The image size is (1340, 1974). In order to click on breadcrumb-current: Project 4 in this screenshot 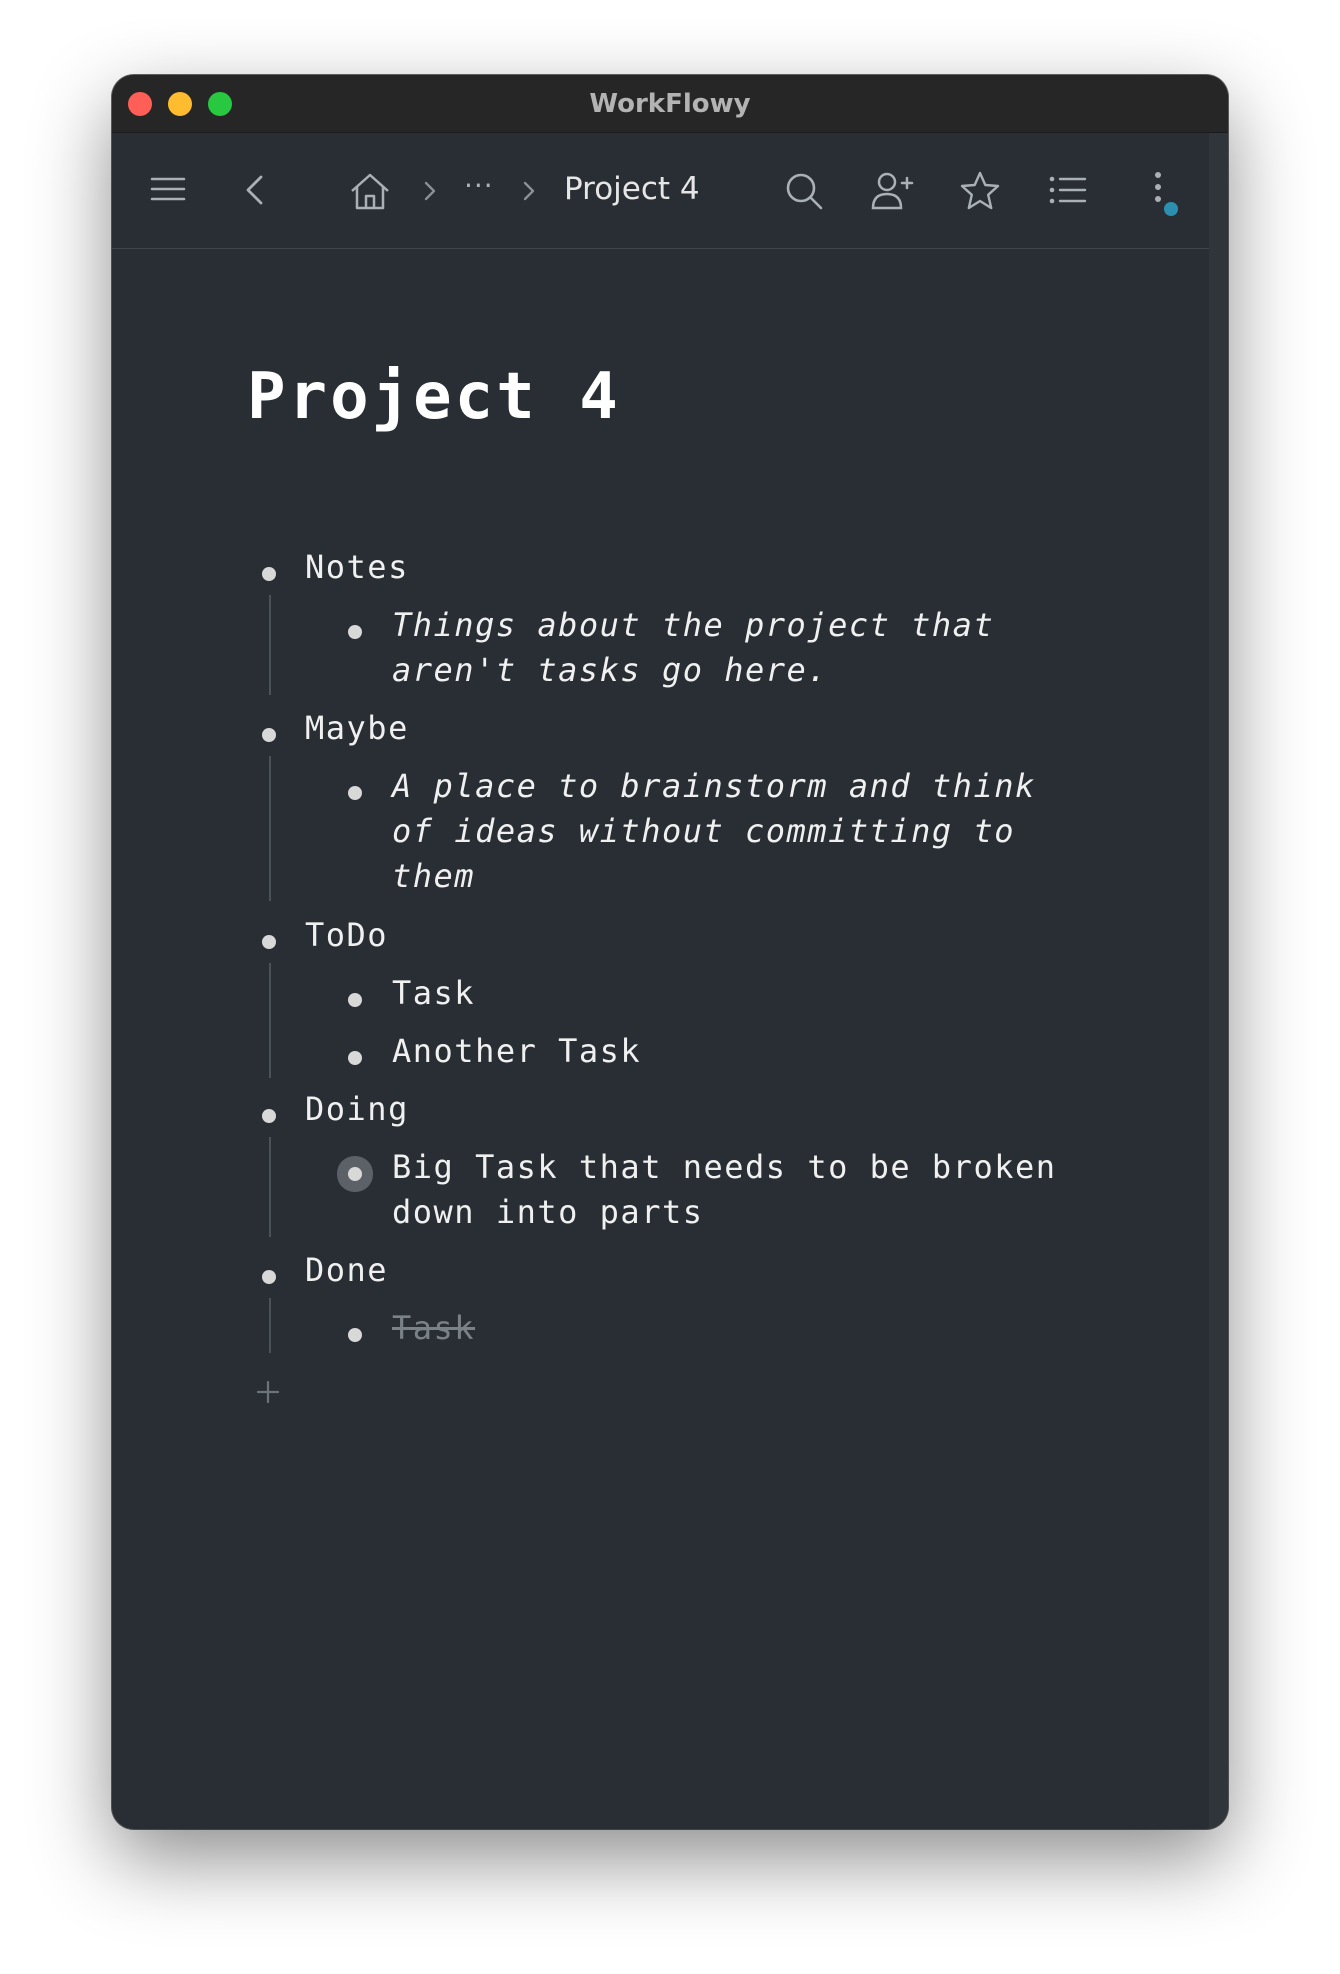, I will do `click(632, 189)`.